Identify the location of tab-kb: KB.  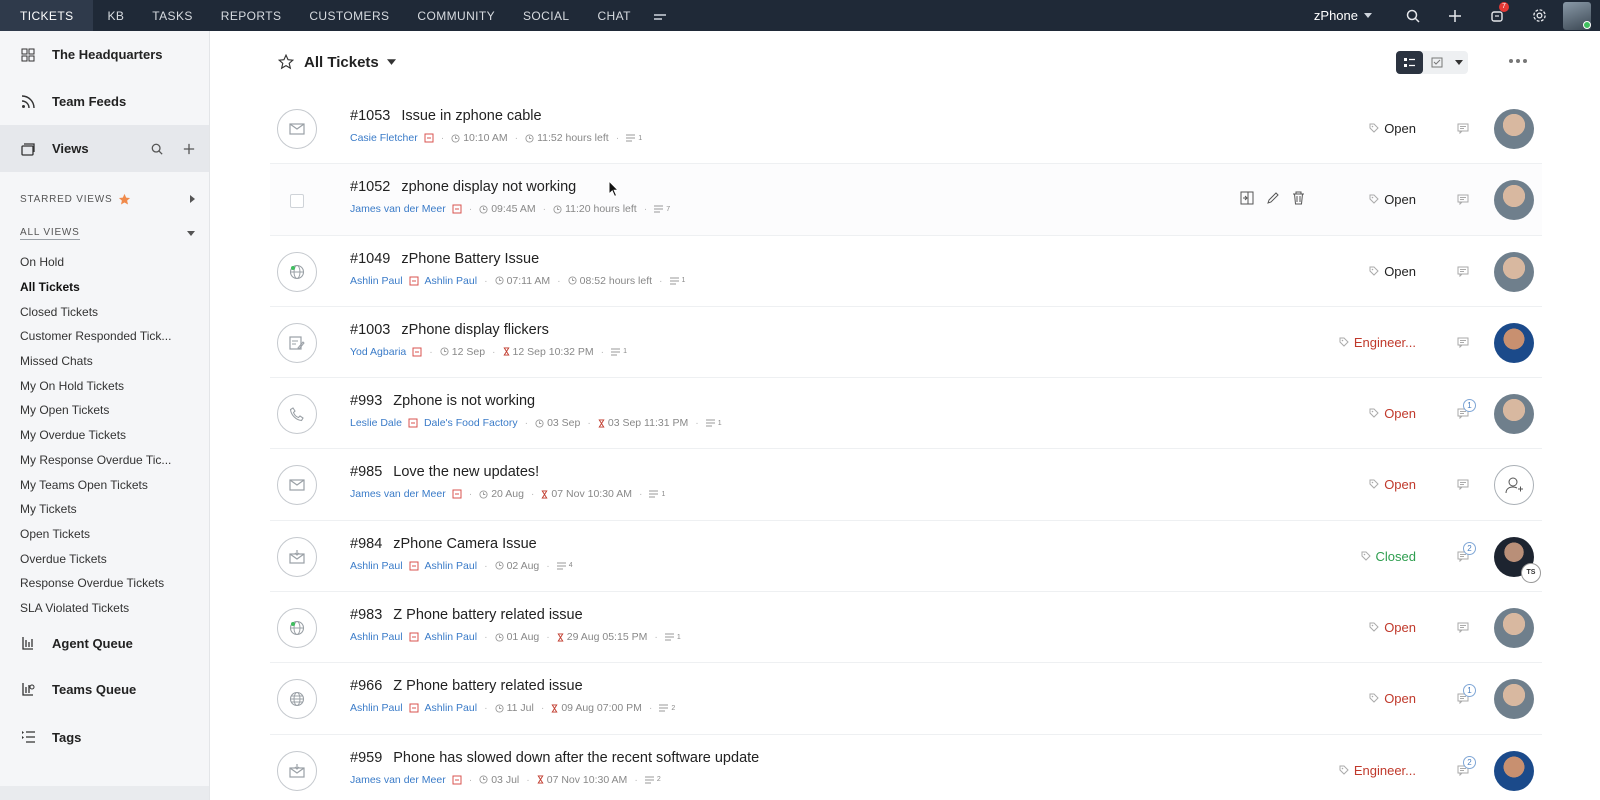
(115, 15).